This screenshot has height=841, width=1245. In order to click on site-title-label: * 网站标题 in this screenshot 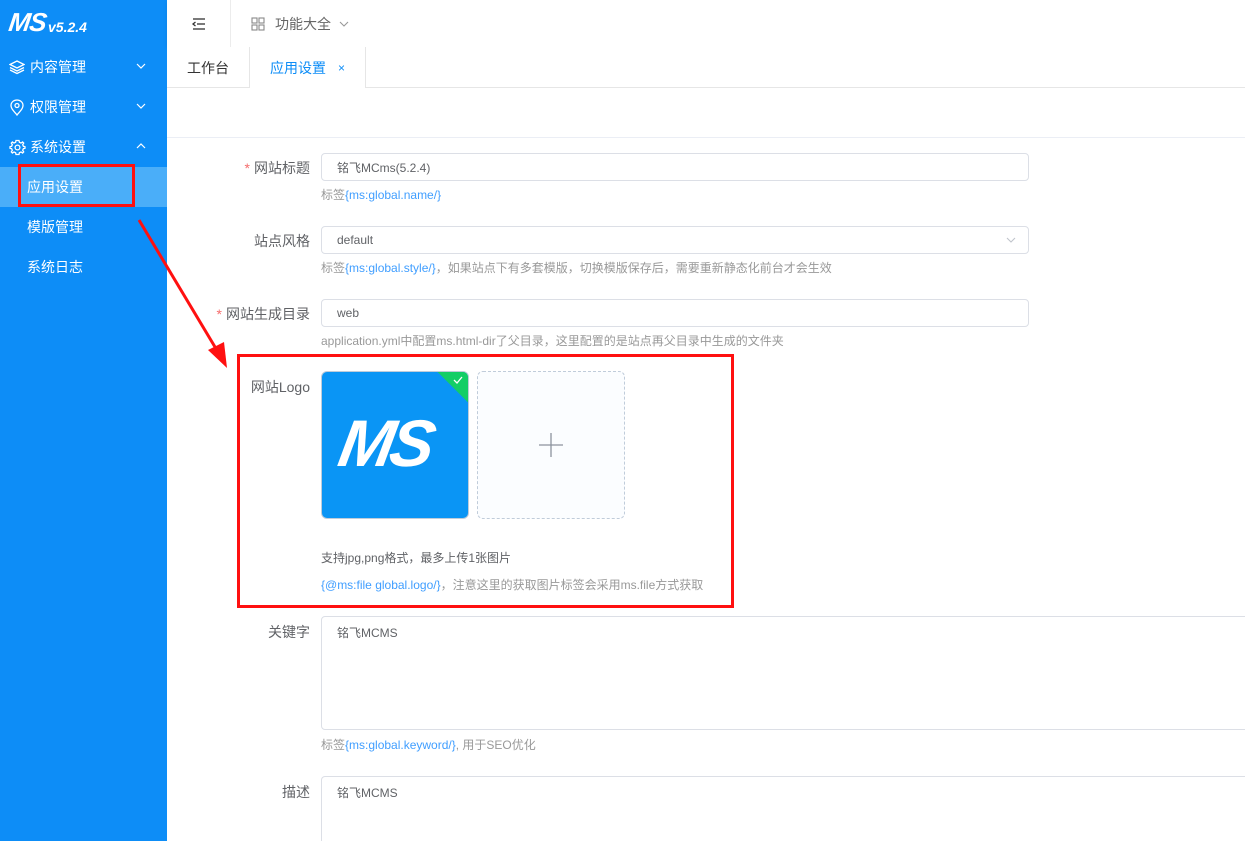, I will do `click(277, 168)`.